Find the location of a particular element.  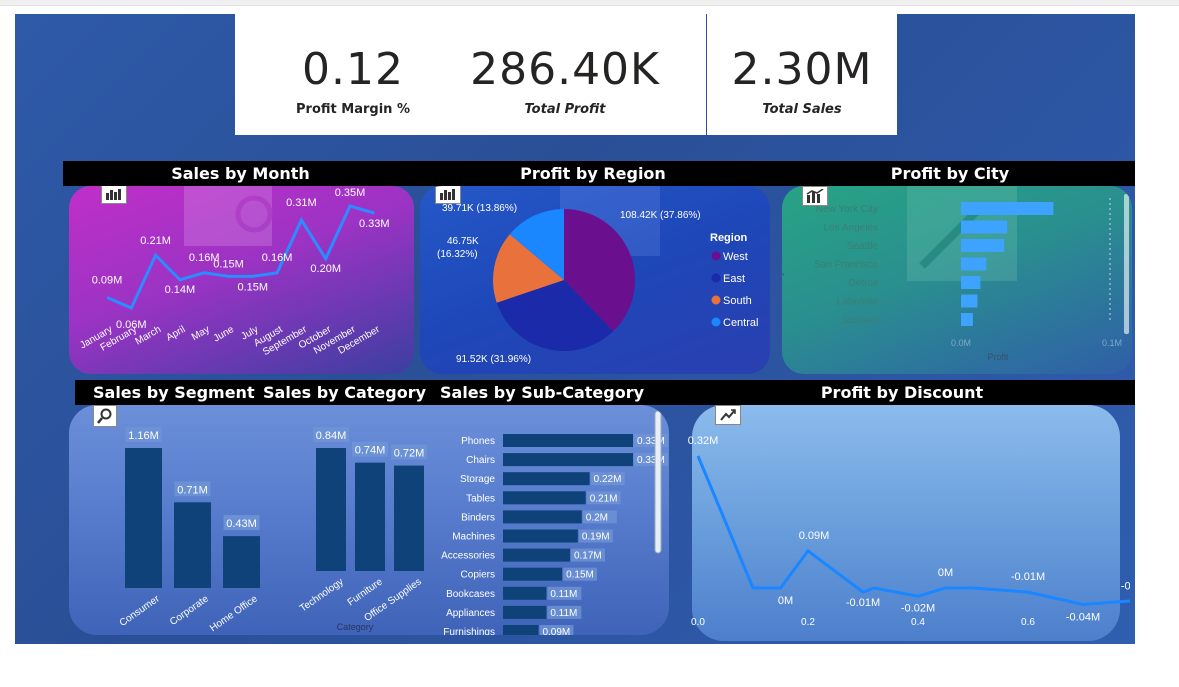

data-label: 46.75K is located at coordinates (463, 241).